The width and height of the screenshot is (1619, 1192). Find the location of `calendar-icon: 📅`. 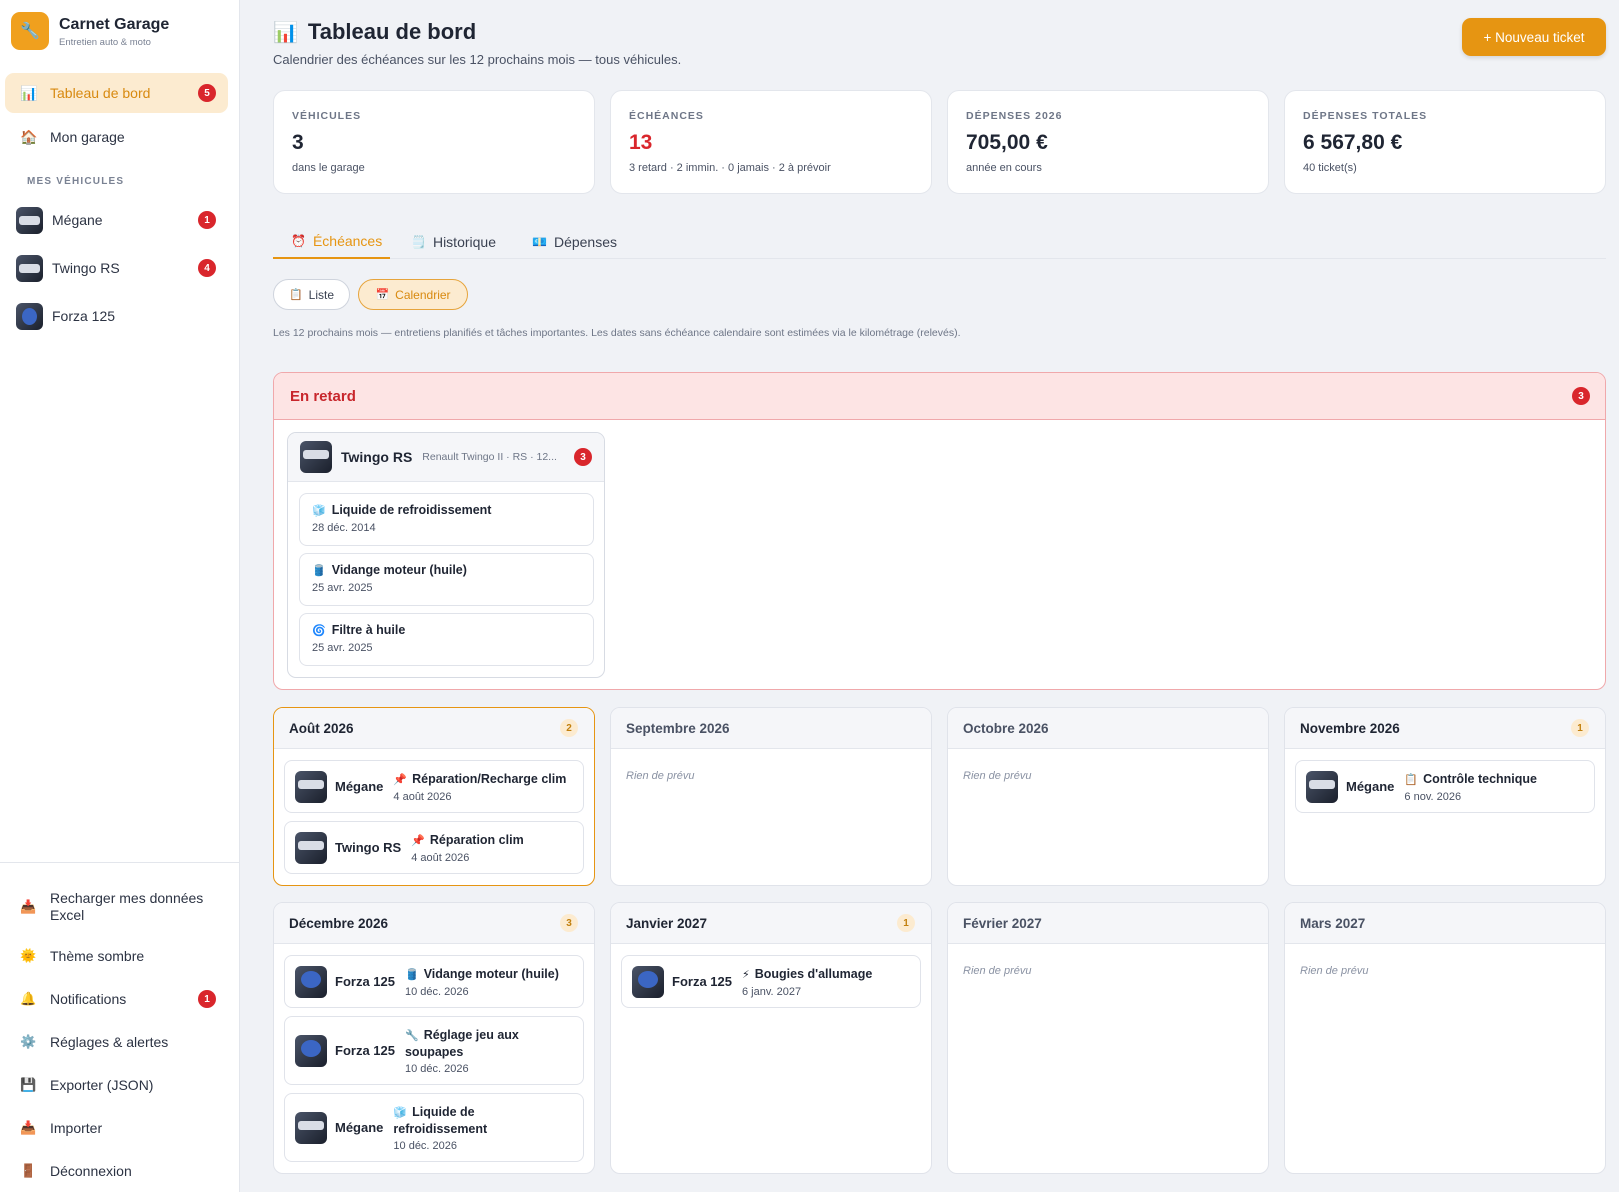

calendar-icon: 📅 is located at coordinates (382, 295).